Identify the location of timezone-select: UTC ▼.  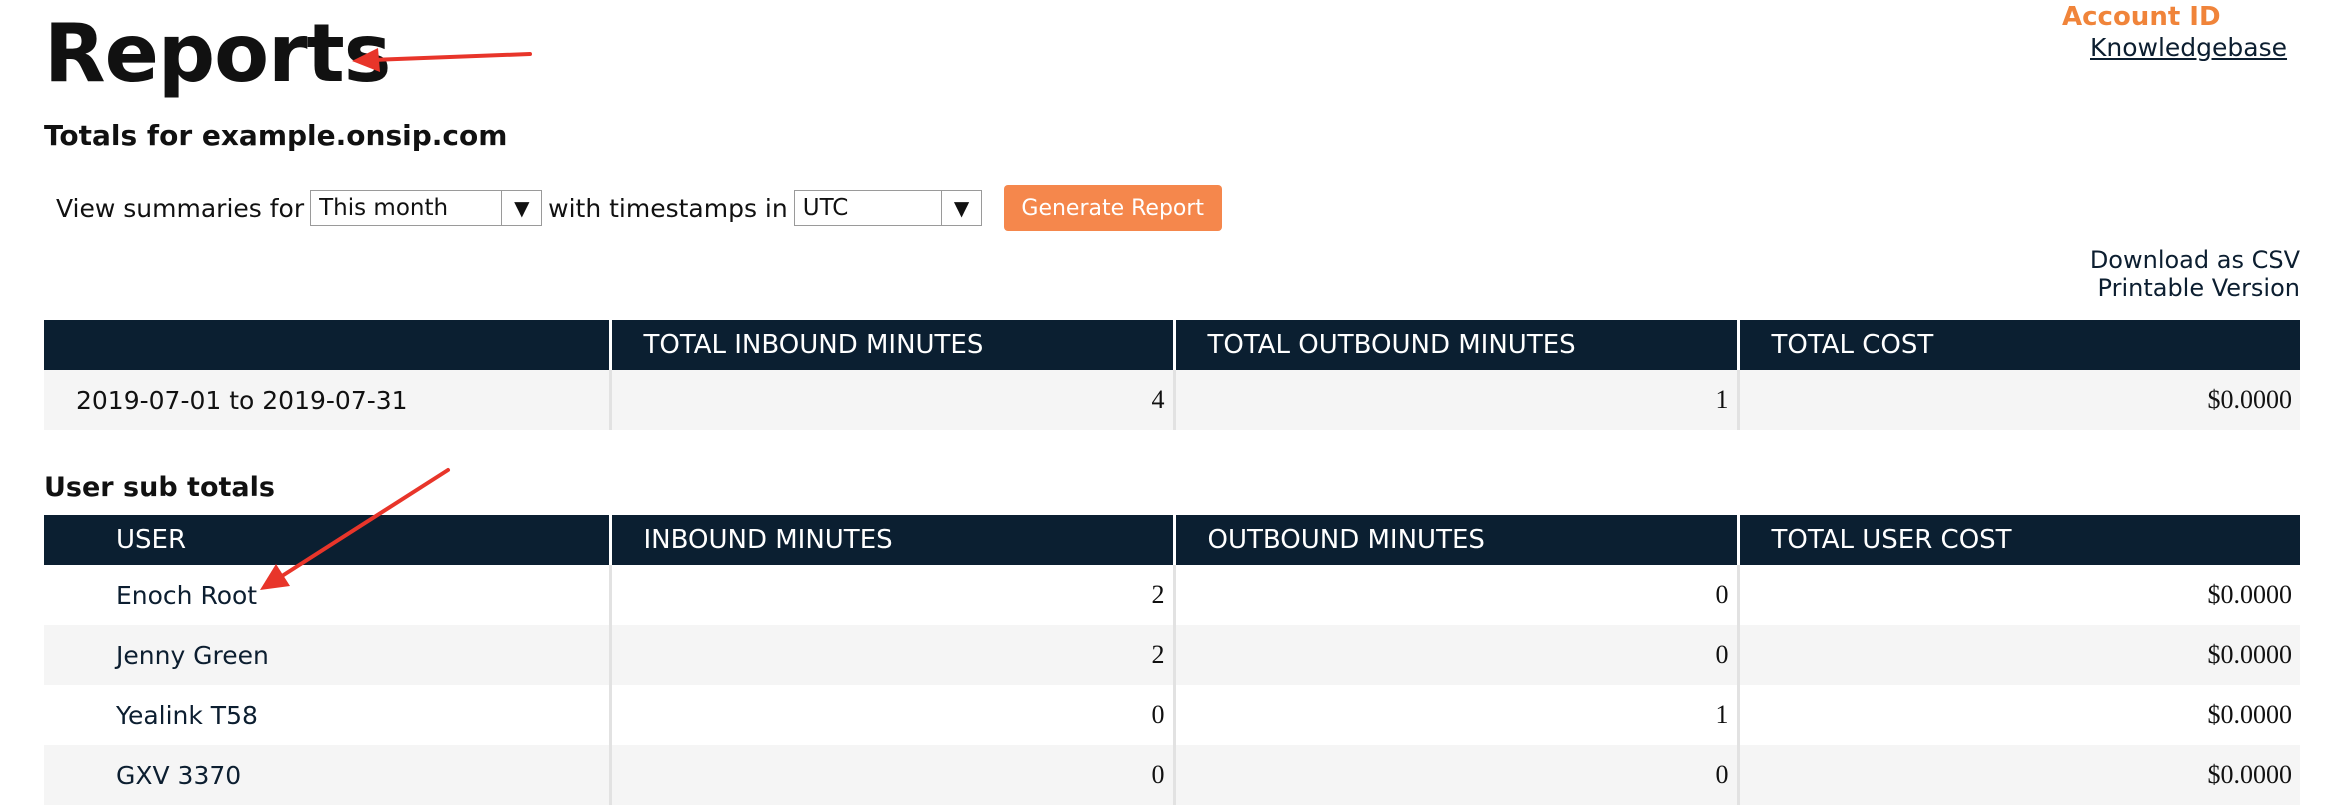
(887, 208).